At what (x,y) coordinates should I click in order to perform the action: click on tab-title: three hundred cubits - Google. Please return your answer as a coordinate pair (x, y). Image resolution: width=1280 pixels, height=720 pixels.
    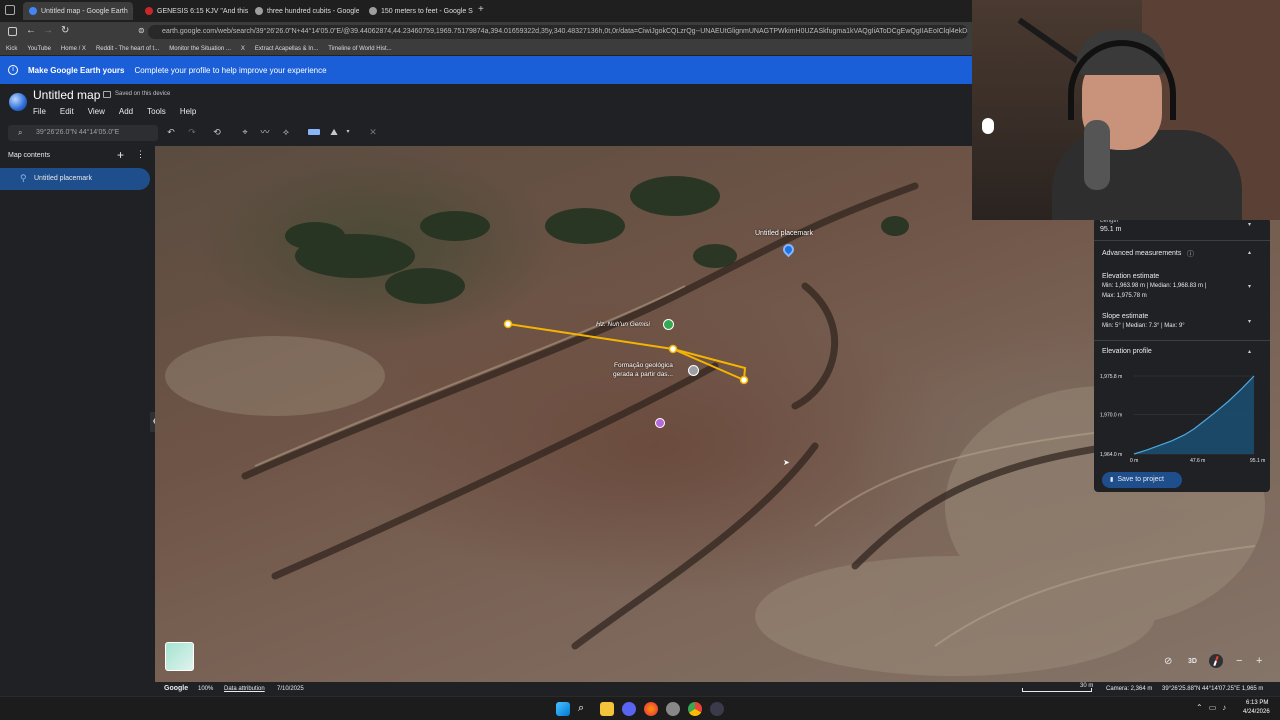
    Looking at the image, I should click on (313, 11).